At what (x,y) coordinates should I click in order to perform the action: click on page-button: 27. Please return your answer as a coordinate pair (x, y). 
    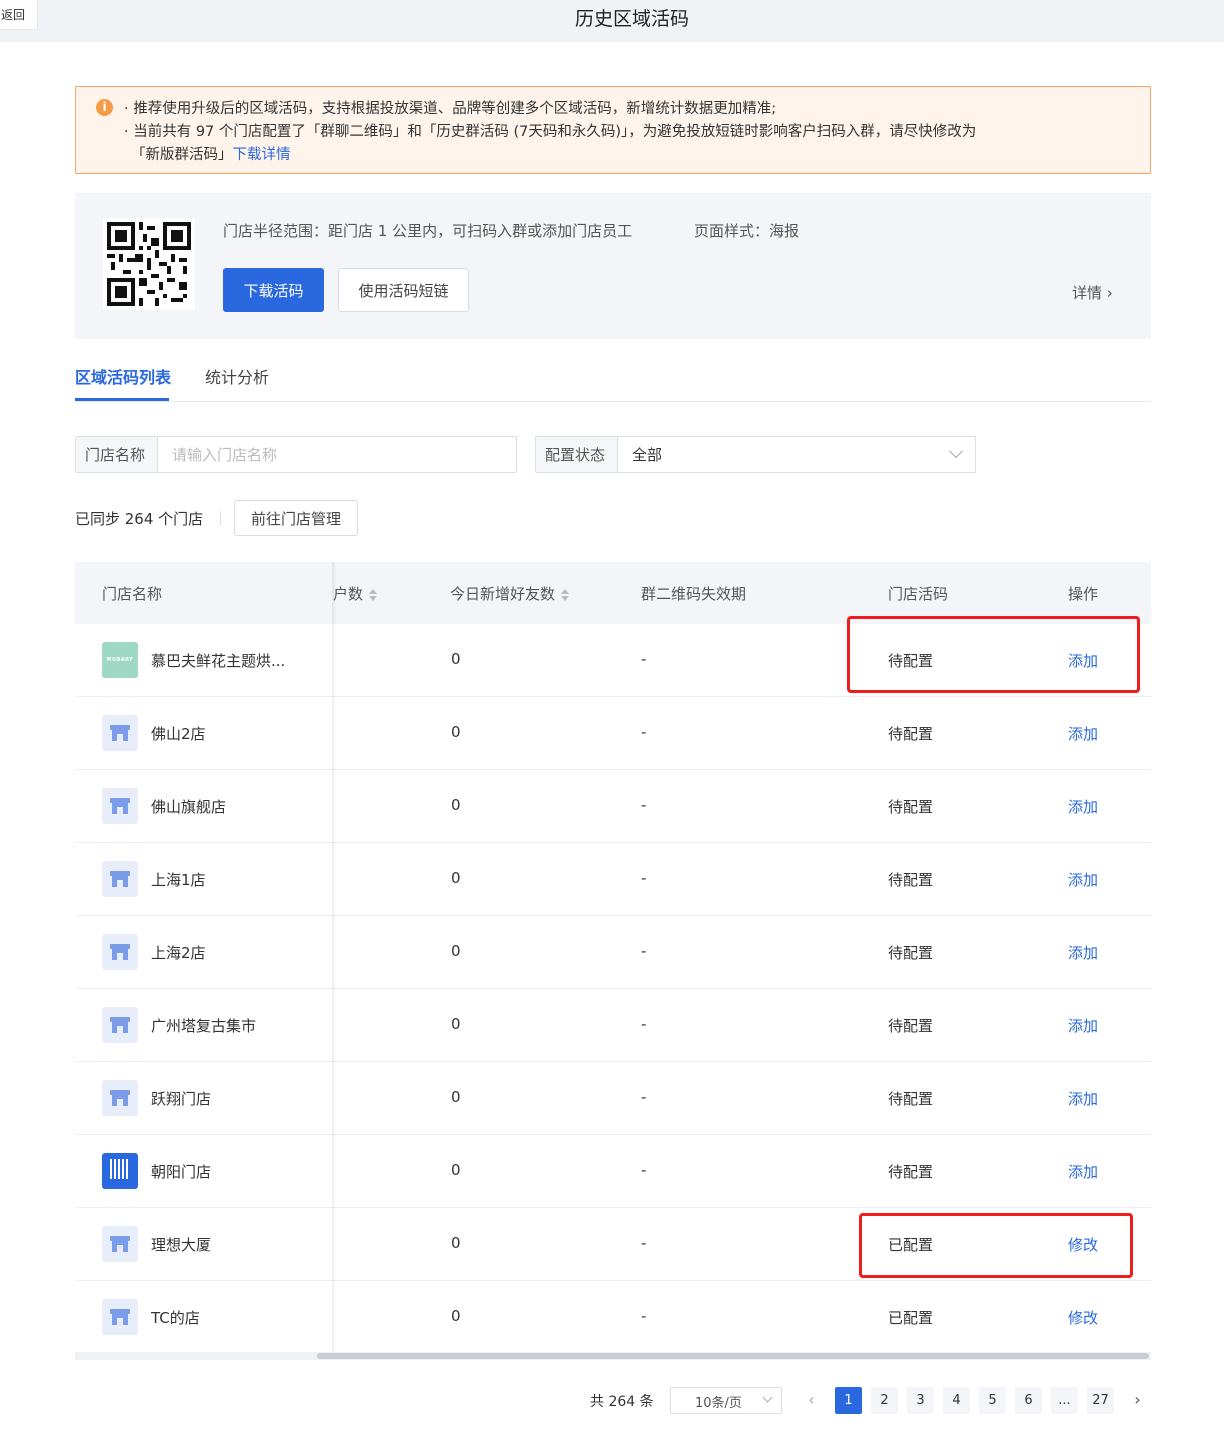
    Looking at the image, I should click on (1100, 1400).